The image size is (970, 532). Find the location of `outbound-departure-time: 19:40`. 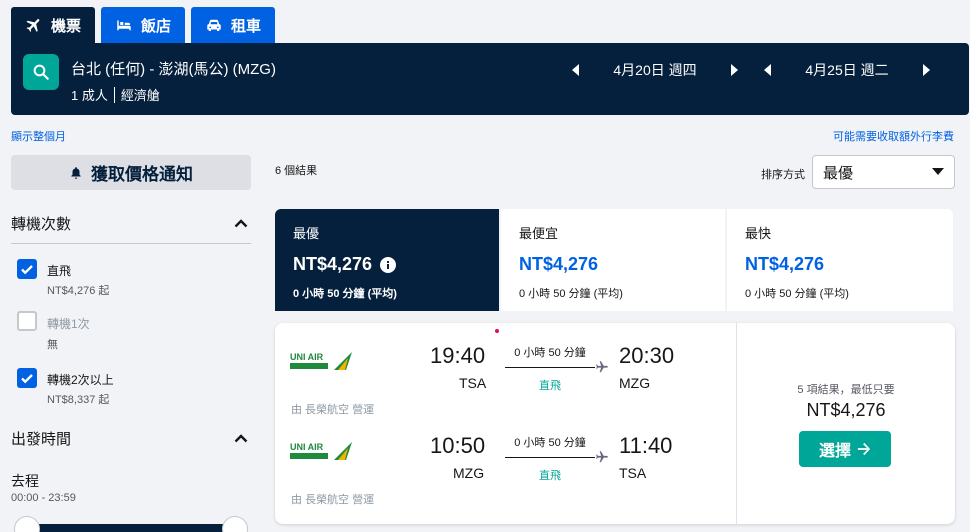

outbound-departure-time: 19:40 is located at coordinates (458, 355).